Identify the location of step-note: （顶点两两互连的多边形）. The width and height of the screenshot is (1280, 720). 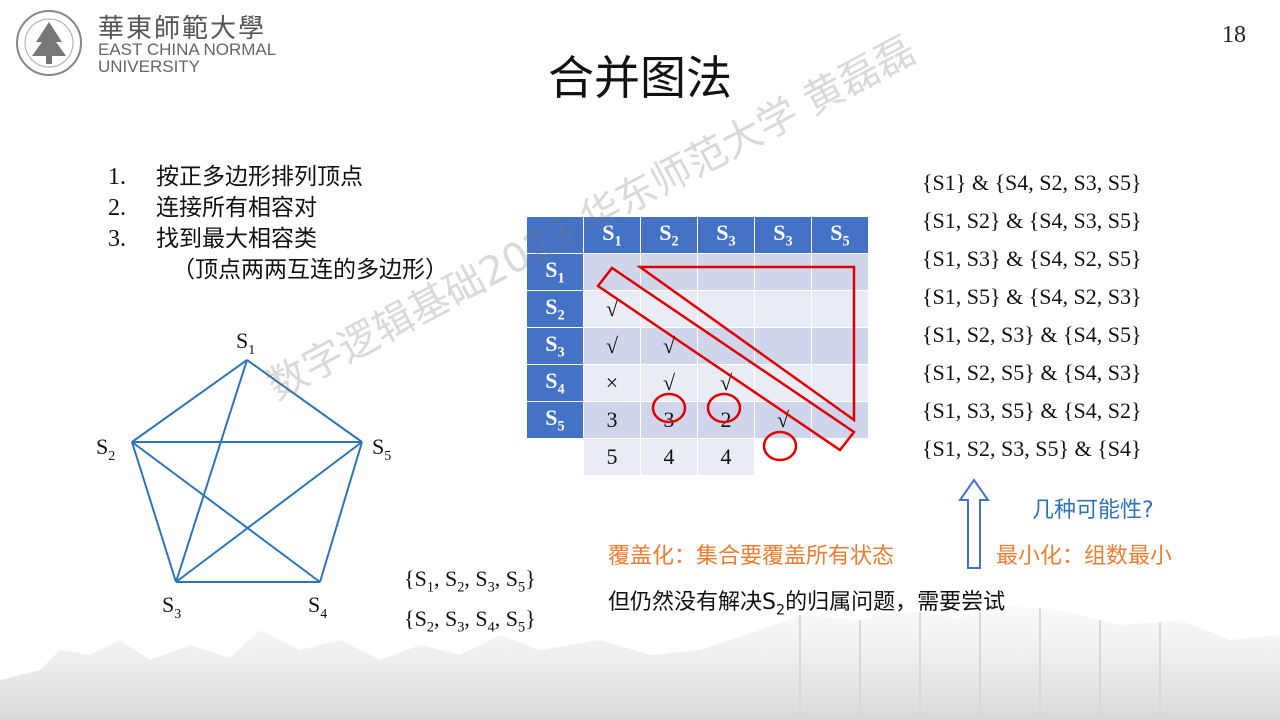
(310, 270).